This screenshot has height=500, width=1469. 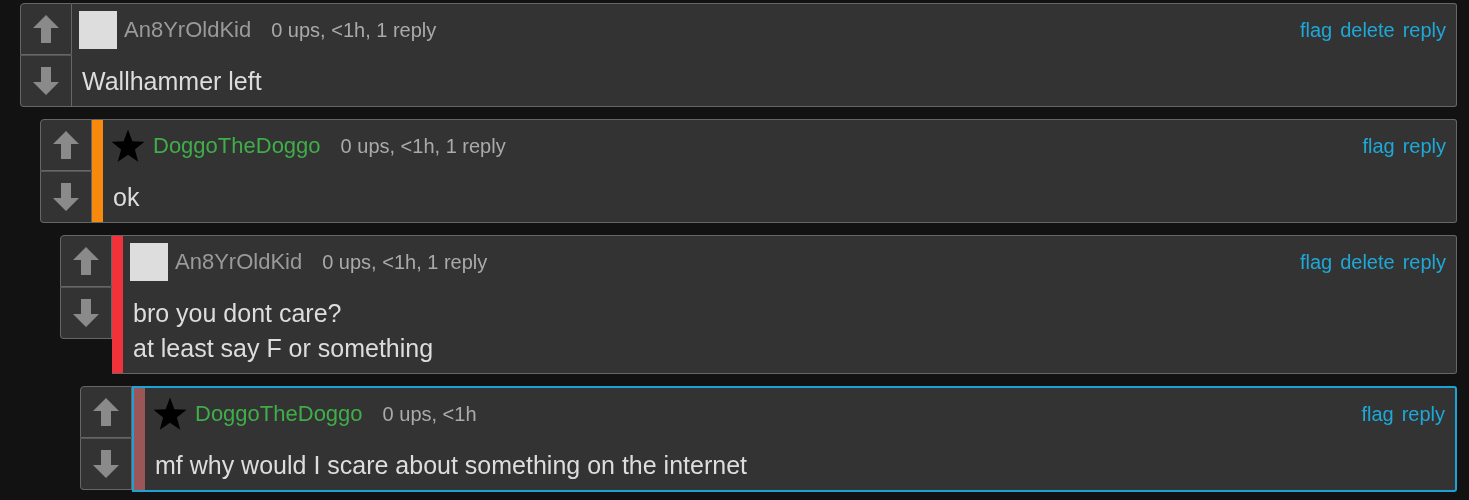 I want to click on comment-text: ok, so click(x=127, y=197).